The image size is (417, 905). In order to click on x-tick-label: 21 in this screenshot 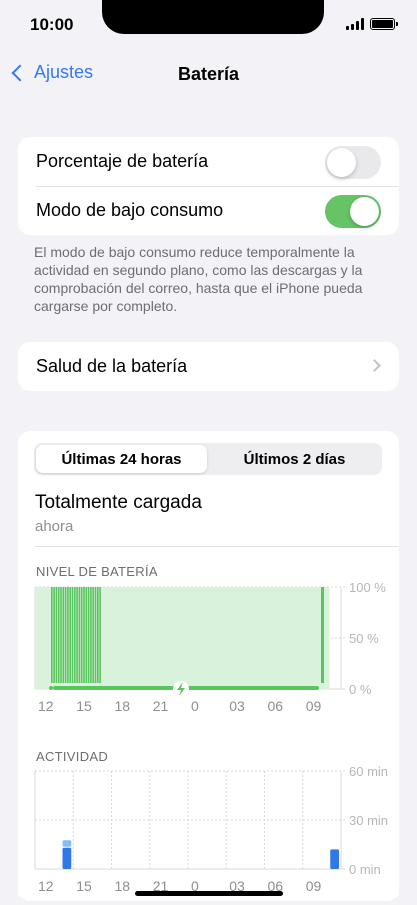, I will do `click(161, 706)`.